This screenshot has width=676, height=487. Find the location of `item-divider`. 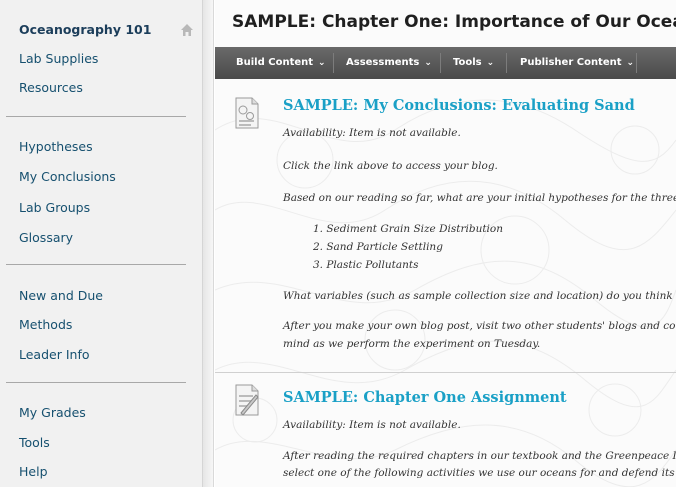

item-divider is located at coordinates (445, 372).